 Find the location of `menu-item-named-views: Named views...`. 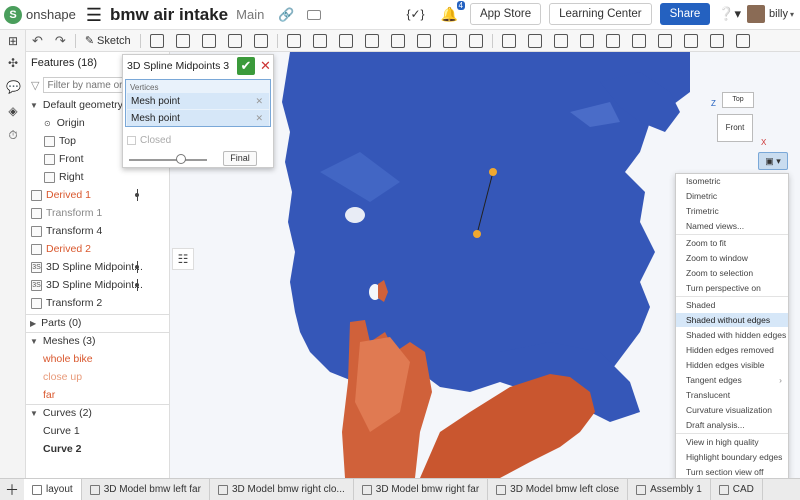

menu-item-named-views: Named views... is located at coordinates (732, 226).